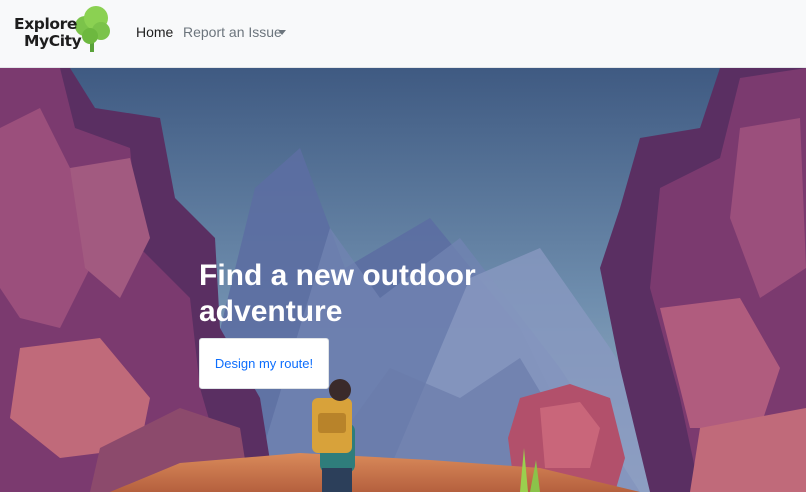  I want to click on nav-home-link: Home, so click(154, 32).